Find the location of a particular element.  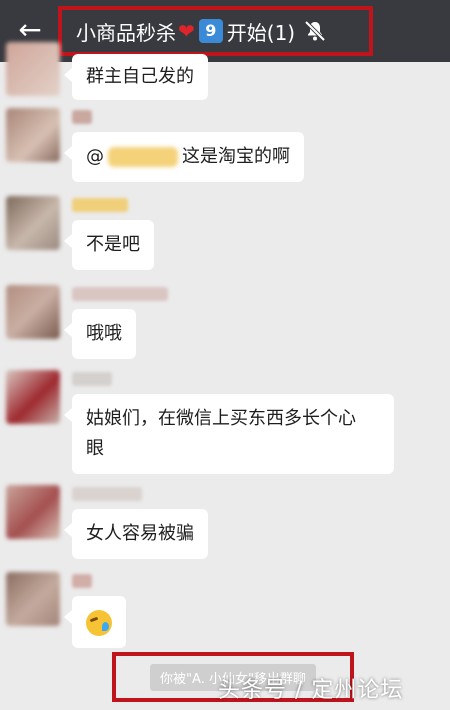

message-bubble is located at coordinates (95, 622).